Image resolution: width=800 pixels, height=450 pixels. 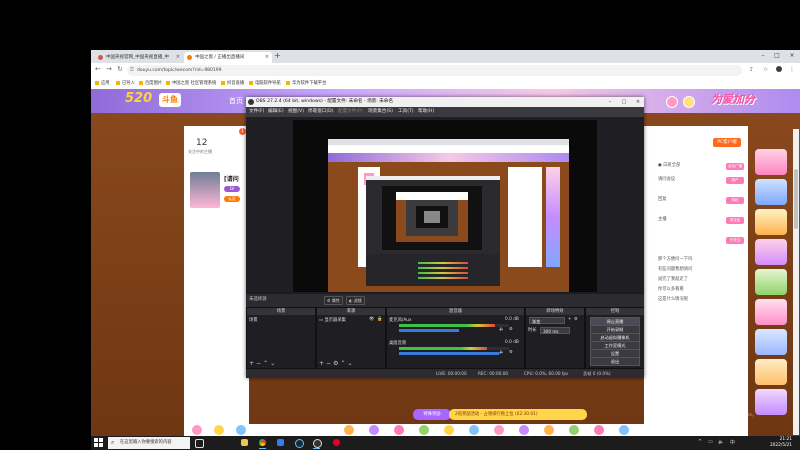 What do you see at coordinates (98, 69) in the screenshot?
I see `back-icon: ←` at bounding box center [98, 69].